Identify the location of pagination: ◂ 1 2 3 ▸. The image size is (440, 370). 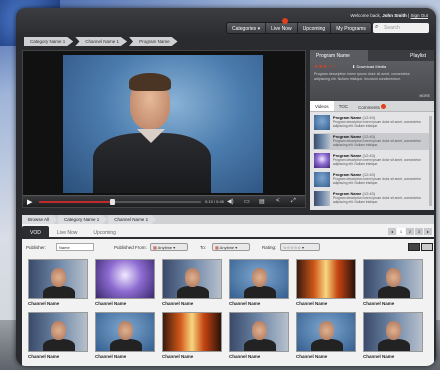
(409, 231).